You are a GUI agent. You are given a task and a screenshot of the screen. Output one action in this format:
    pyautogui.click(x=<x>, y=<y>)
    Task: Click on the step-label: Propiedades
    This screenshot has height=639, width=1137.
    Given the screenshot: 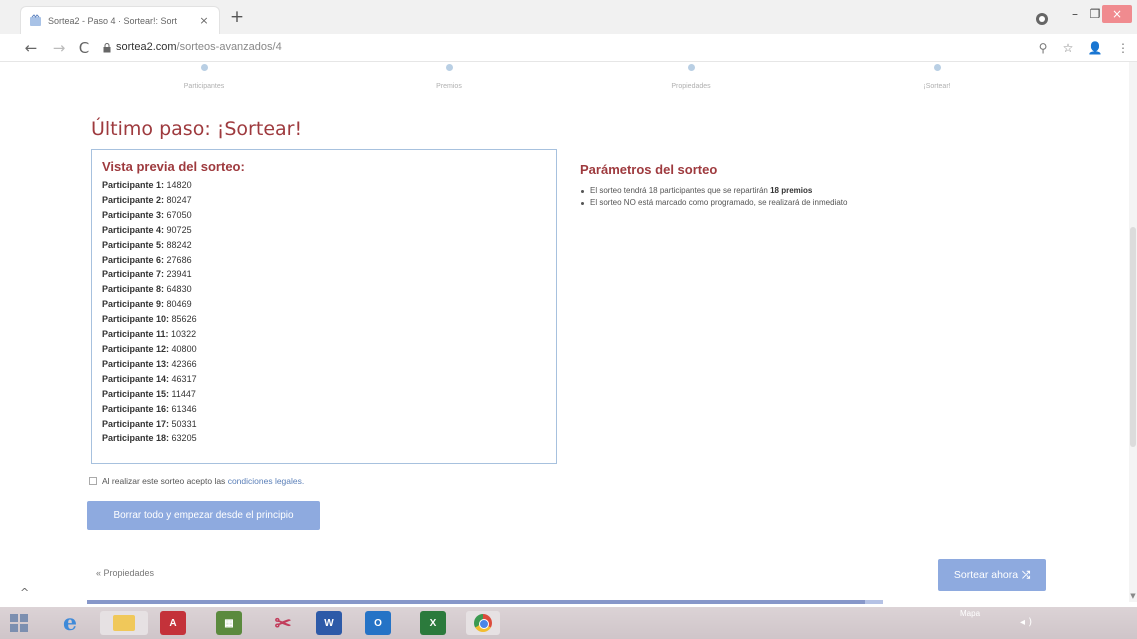 What is the action you would take?
    pyautogui.click(x=691, y=86)
    